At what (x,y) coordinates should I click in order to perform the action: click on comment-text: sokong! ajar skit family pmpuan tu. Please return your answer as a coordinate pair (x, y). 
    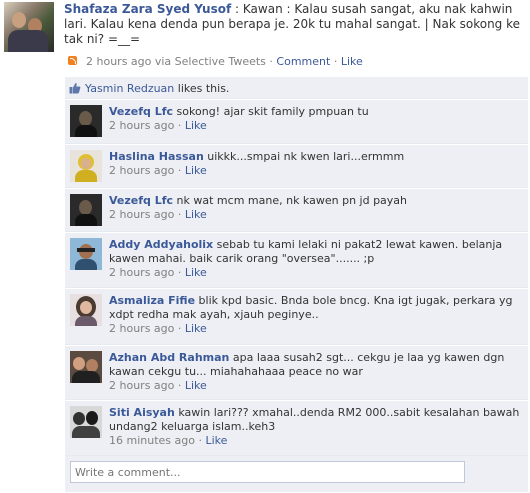
    Looking at the image, I should click on (272, 111).